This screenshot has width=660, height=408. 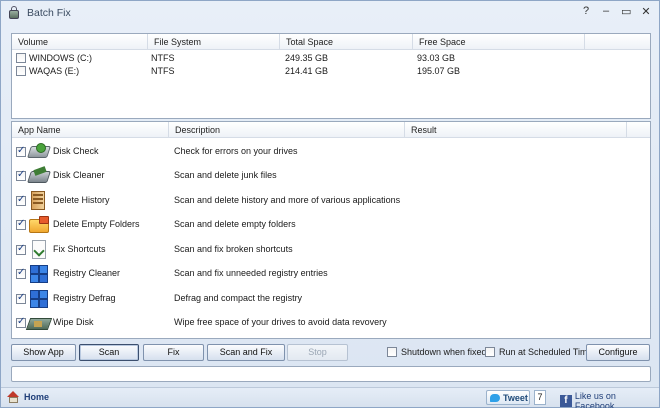 What do you see at coordinates (586, 11) in the screenshot?
I see `help-icon: ?` at bounding box center [586, 11].